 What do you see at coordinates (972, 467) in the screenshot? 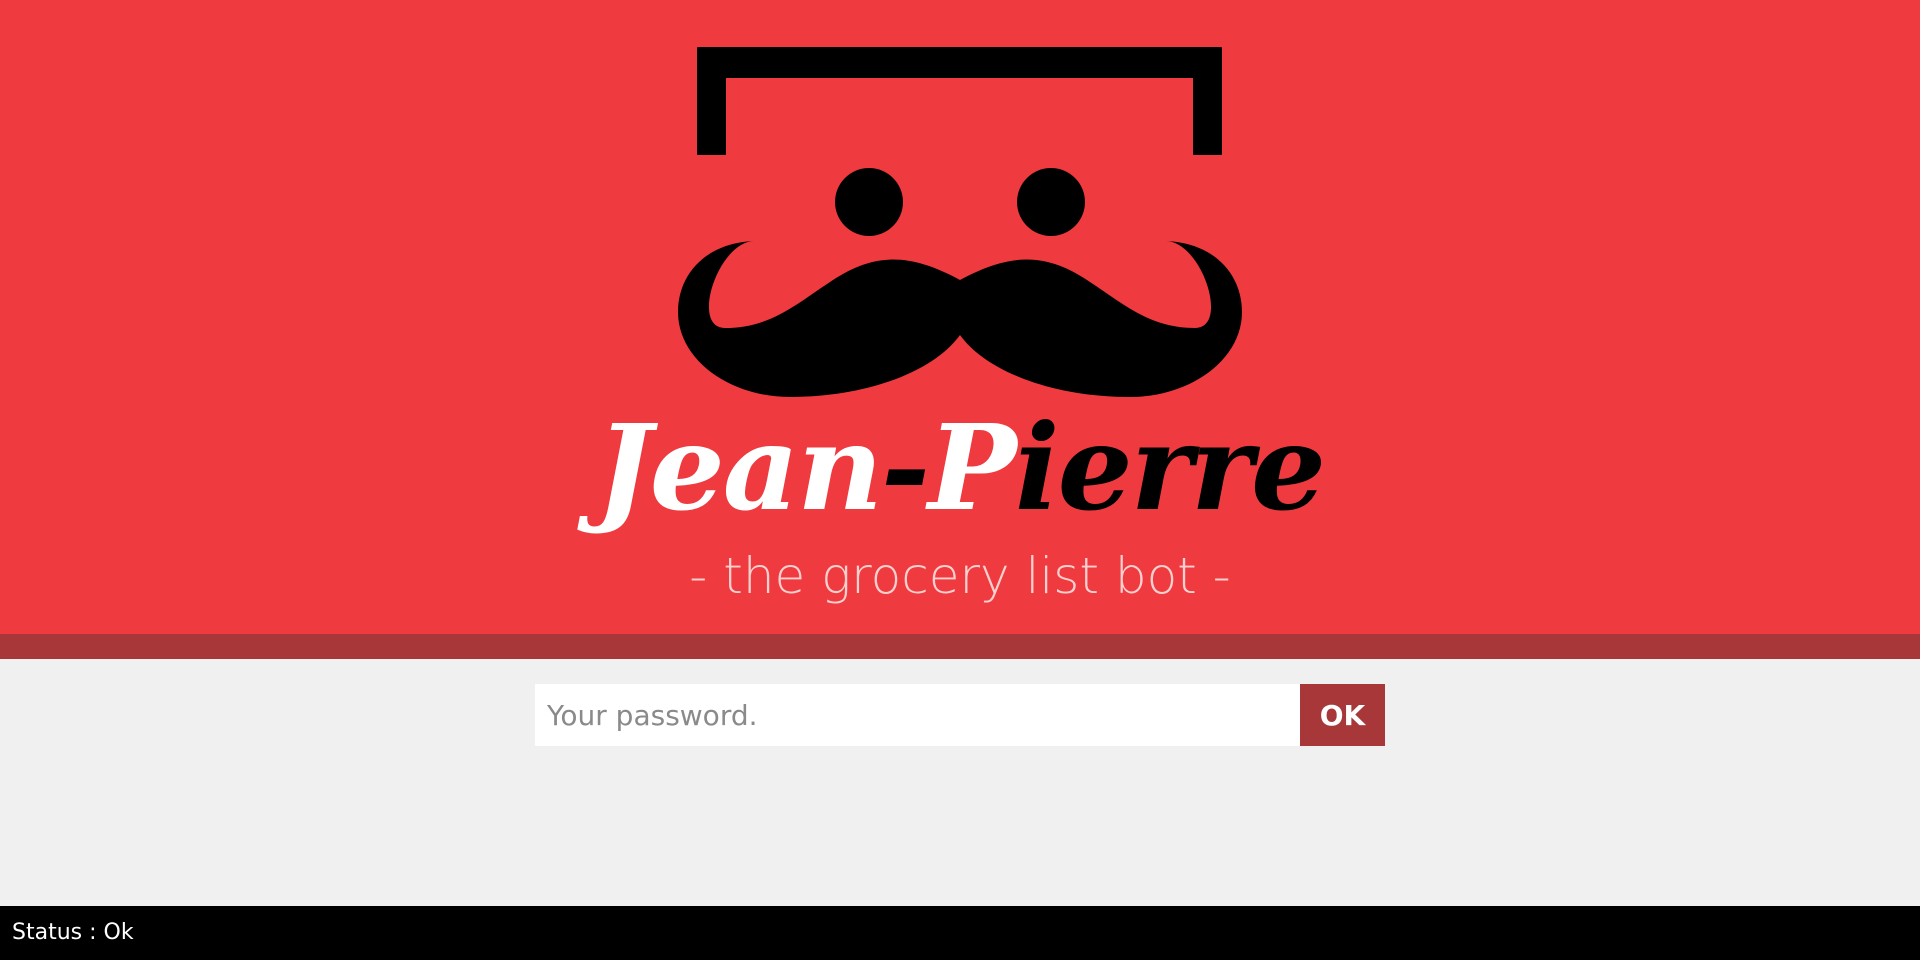
I see `app-title-p: P` at bounding box center [972, 467].